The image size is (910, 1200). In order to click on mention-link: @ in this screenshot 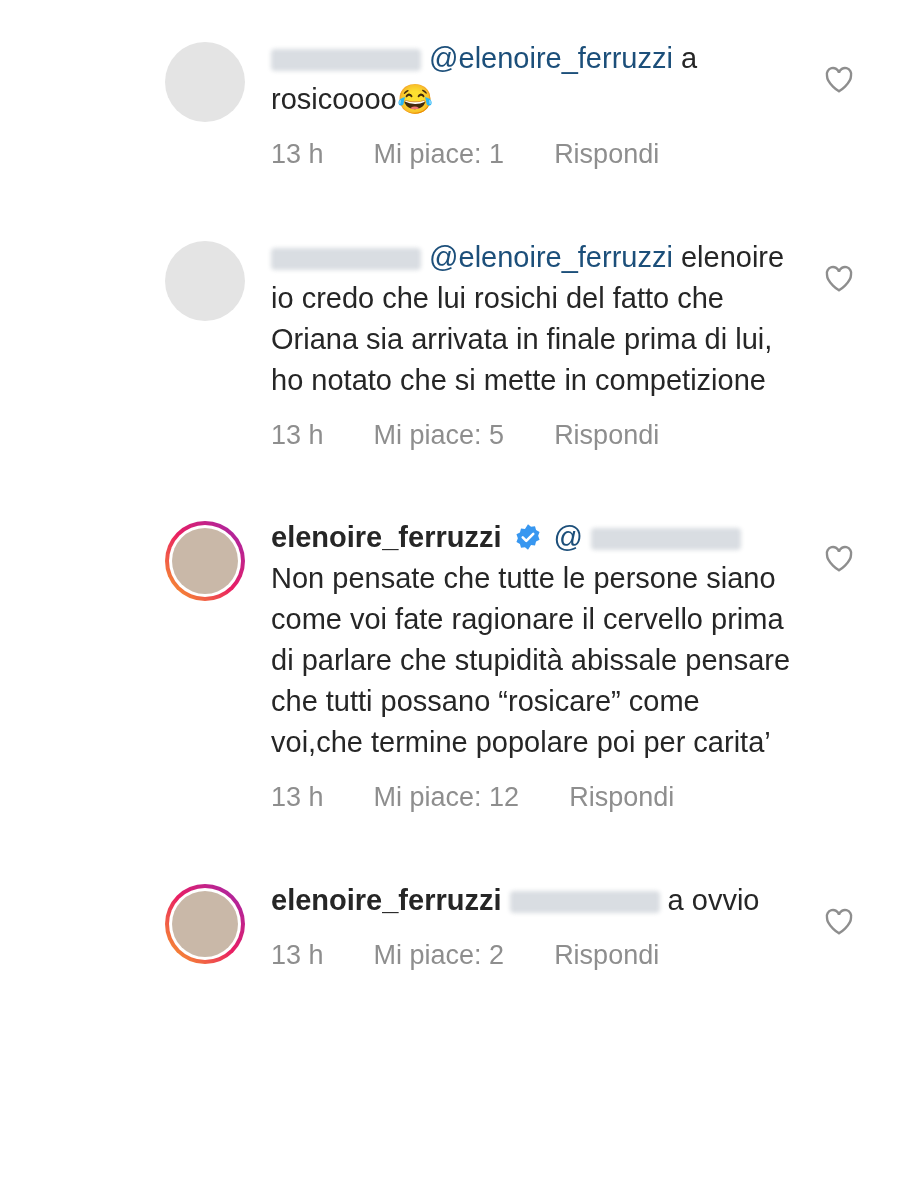, I will do `click(568, 537)`.